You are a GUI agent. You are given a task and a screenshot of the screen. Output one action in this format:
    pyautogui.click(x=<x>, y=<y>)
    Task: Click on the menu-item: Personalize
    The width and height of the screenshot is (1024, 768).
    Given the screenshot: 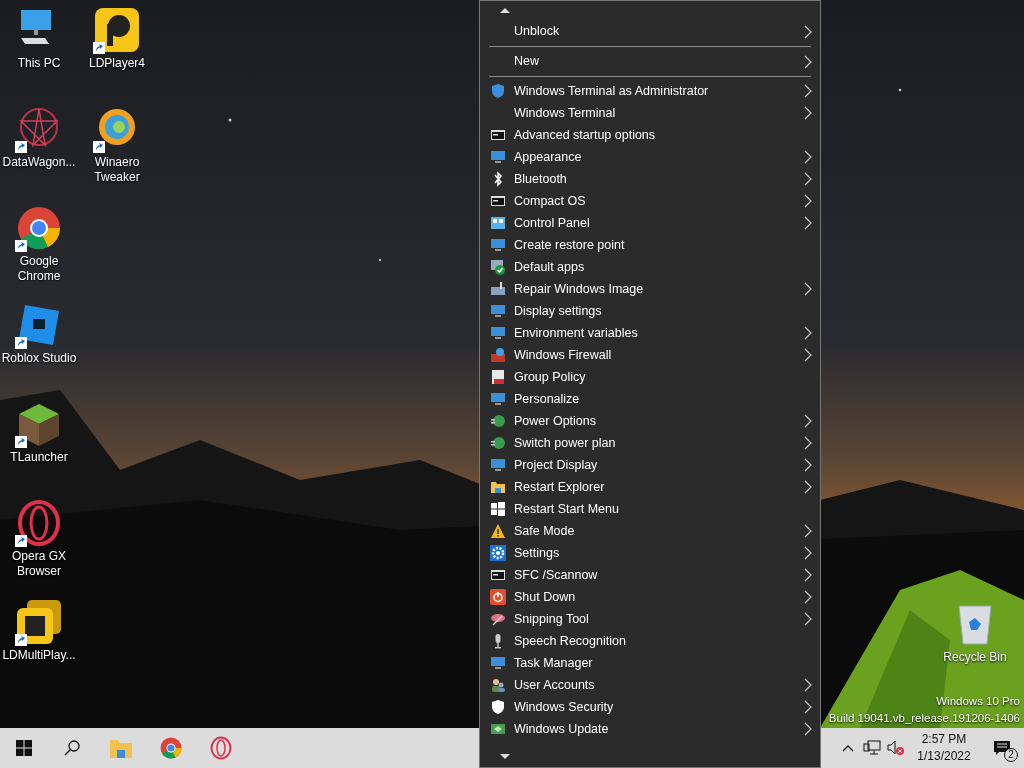 What is the action you would take?
    pyautogui.click(x=650, y=399)
    